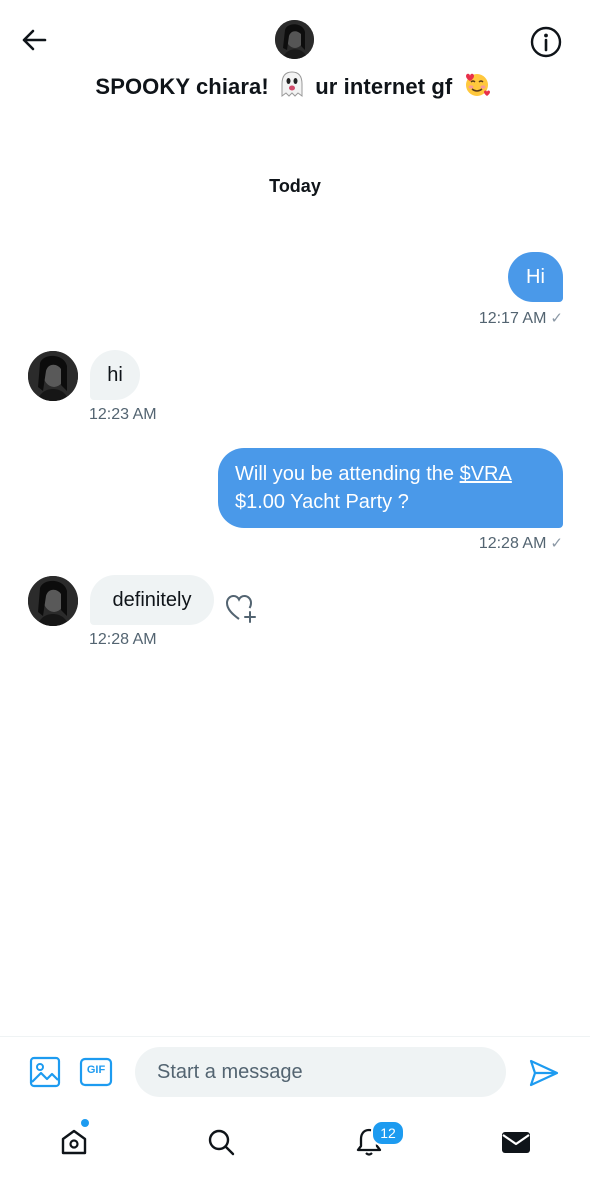  I want to click on message-text-after: $1.00 Yacht Party ?, so click(322, 502).